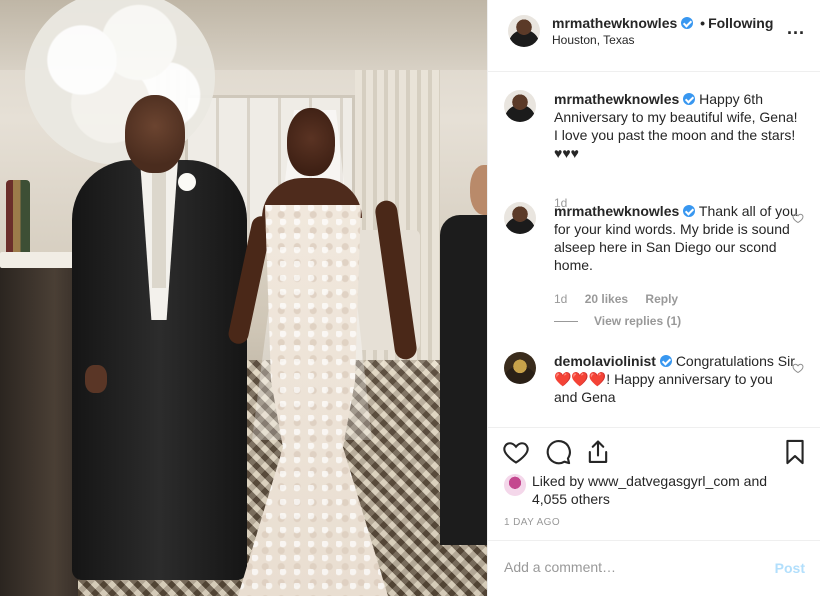  I want to click on username-link: mrmathewknowles, so click(614, 23).